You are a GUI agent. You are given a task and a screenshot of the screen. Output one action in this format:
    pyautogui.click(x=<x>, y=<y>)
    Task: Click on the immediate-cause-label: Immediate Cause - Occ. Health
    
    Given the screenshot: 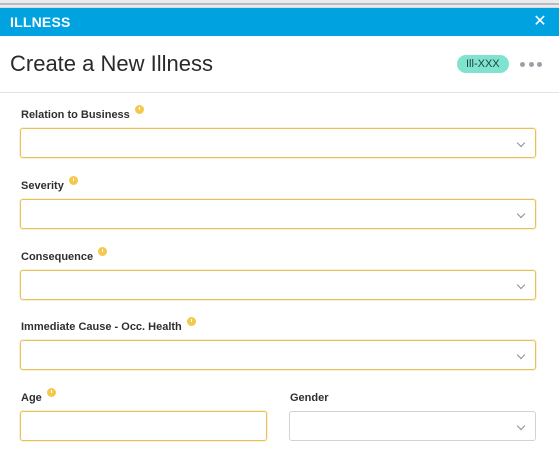 What is the action you would take?
    pyautogui.click(x=108, y=325)
    